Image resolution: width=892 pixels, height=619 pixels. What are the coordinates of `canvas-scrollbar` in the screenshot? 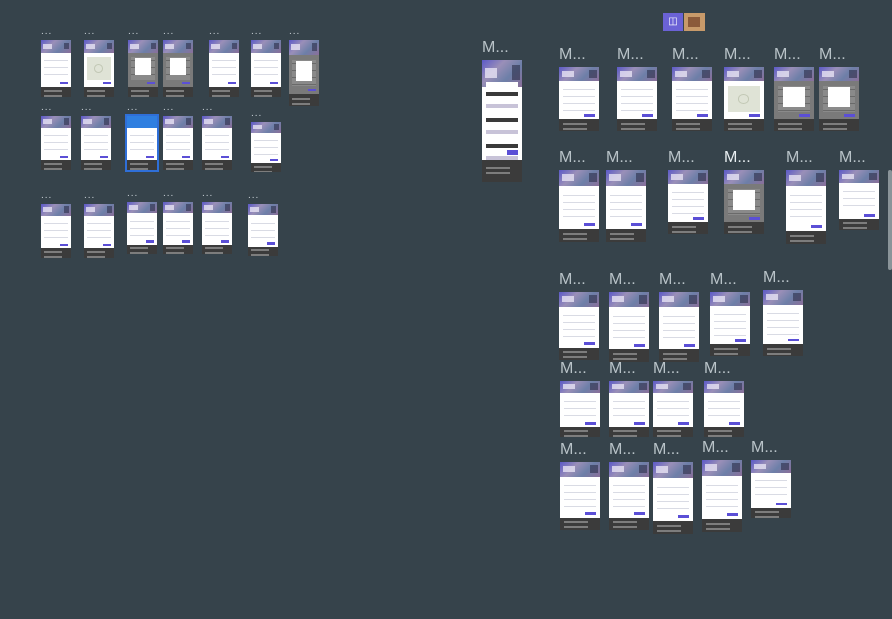 It's located at (890, 220).